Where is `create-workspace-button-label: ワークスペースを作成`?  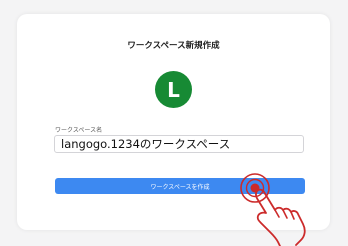 create-workspace-button-label: ワークスペースを作成 is located at coordinates (180, 187).